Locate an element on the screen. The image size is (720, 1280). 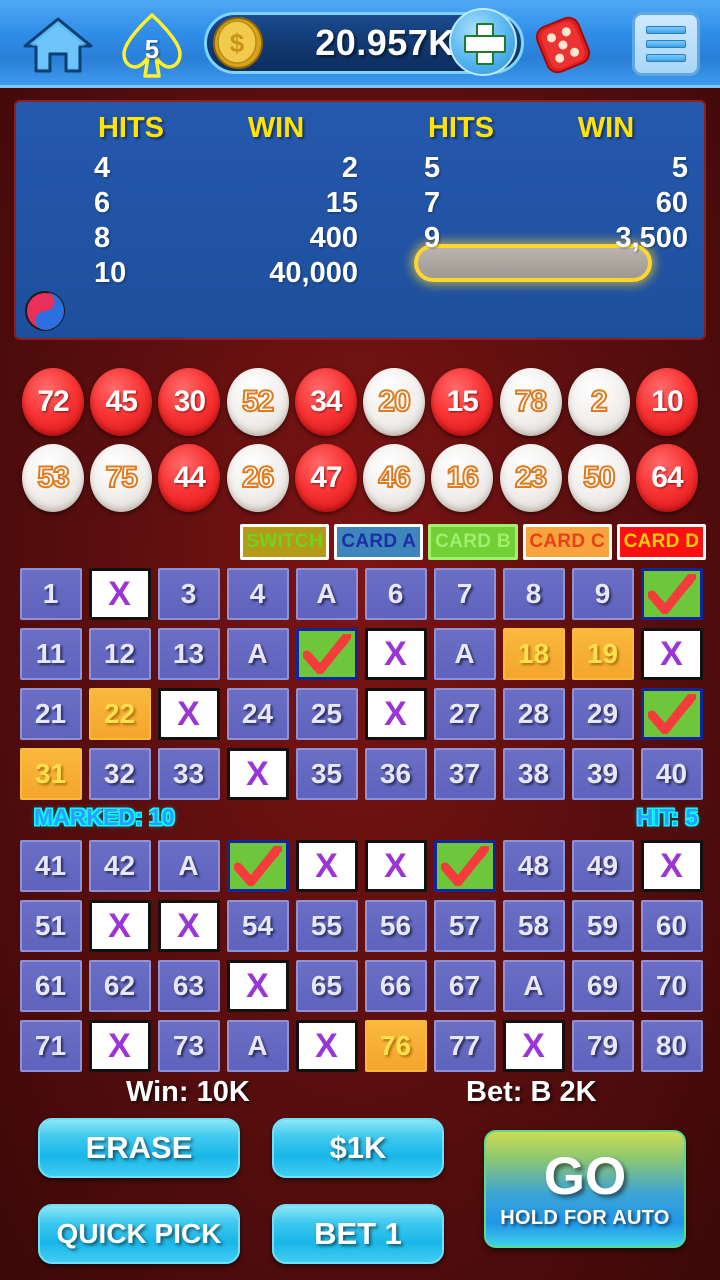
keno-cell: 57 is located at coordinates (464, 926).